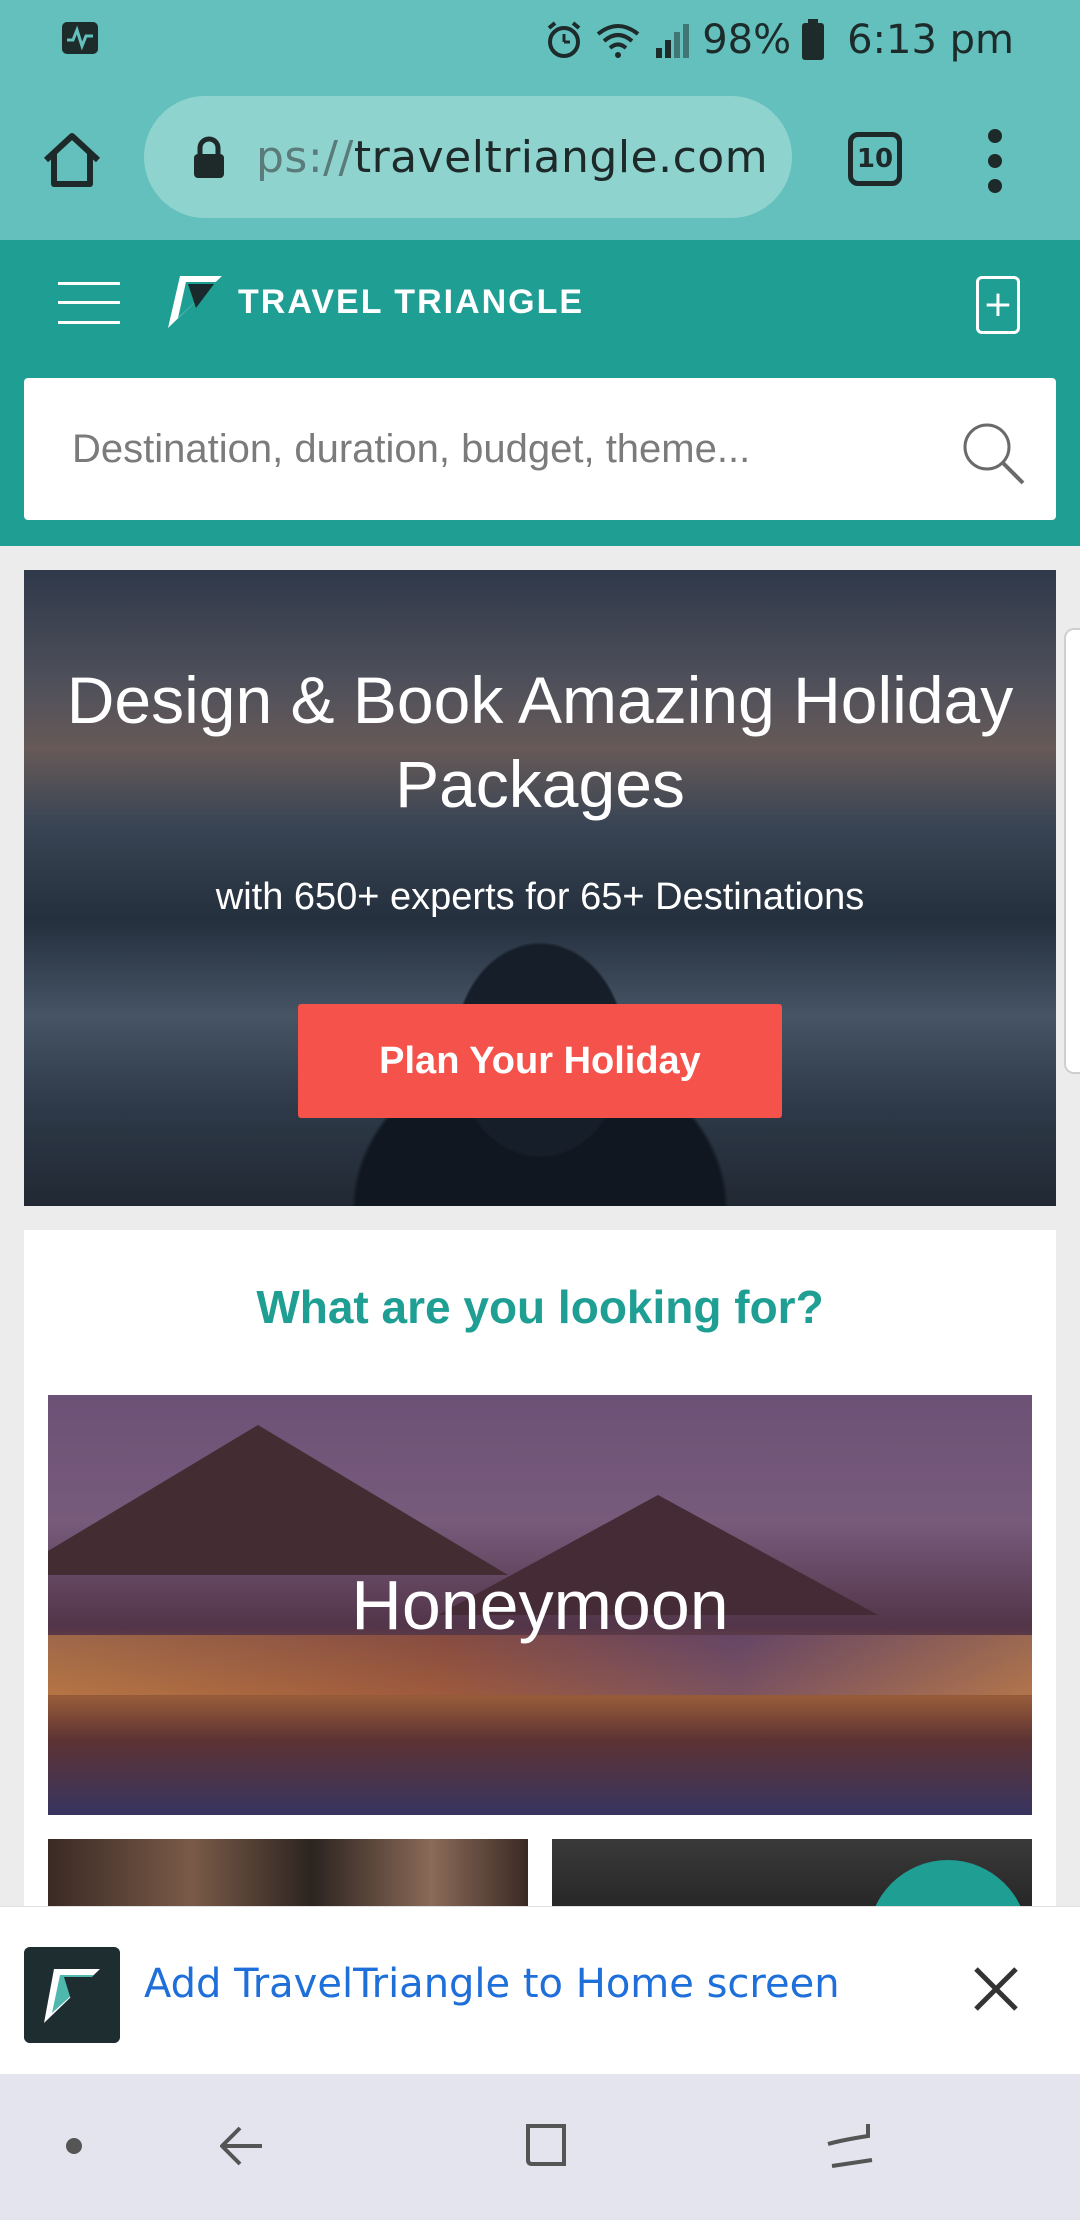 The image size is (1080, 2220). I want to click on add-to-home-screen-banner: Add TravelTriangle to Home screen, so click(540, 1990).